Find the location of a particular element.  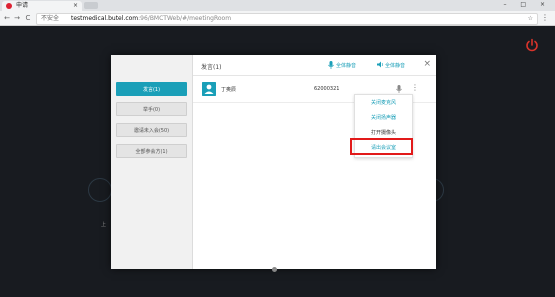

participant-id: 62000321 is located at coordinates (327, 89).